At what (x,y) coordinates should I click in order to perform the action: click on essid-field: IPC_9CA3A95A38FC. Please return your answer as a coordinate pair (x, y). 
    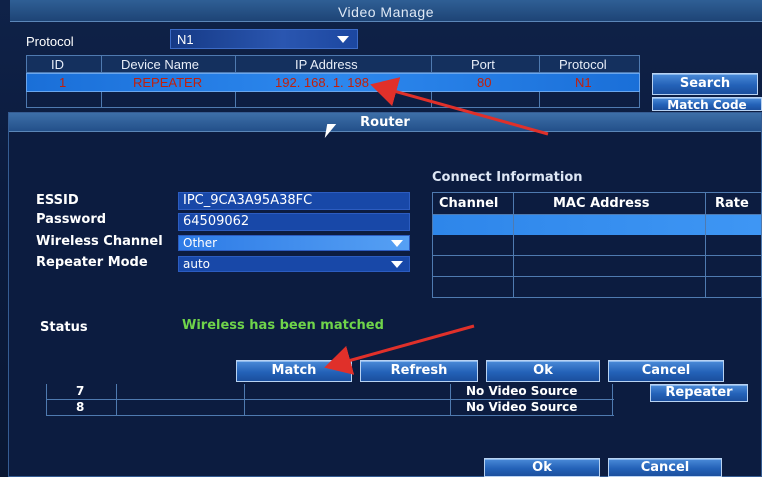
    Looking at the image, I should click on (294, 201).